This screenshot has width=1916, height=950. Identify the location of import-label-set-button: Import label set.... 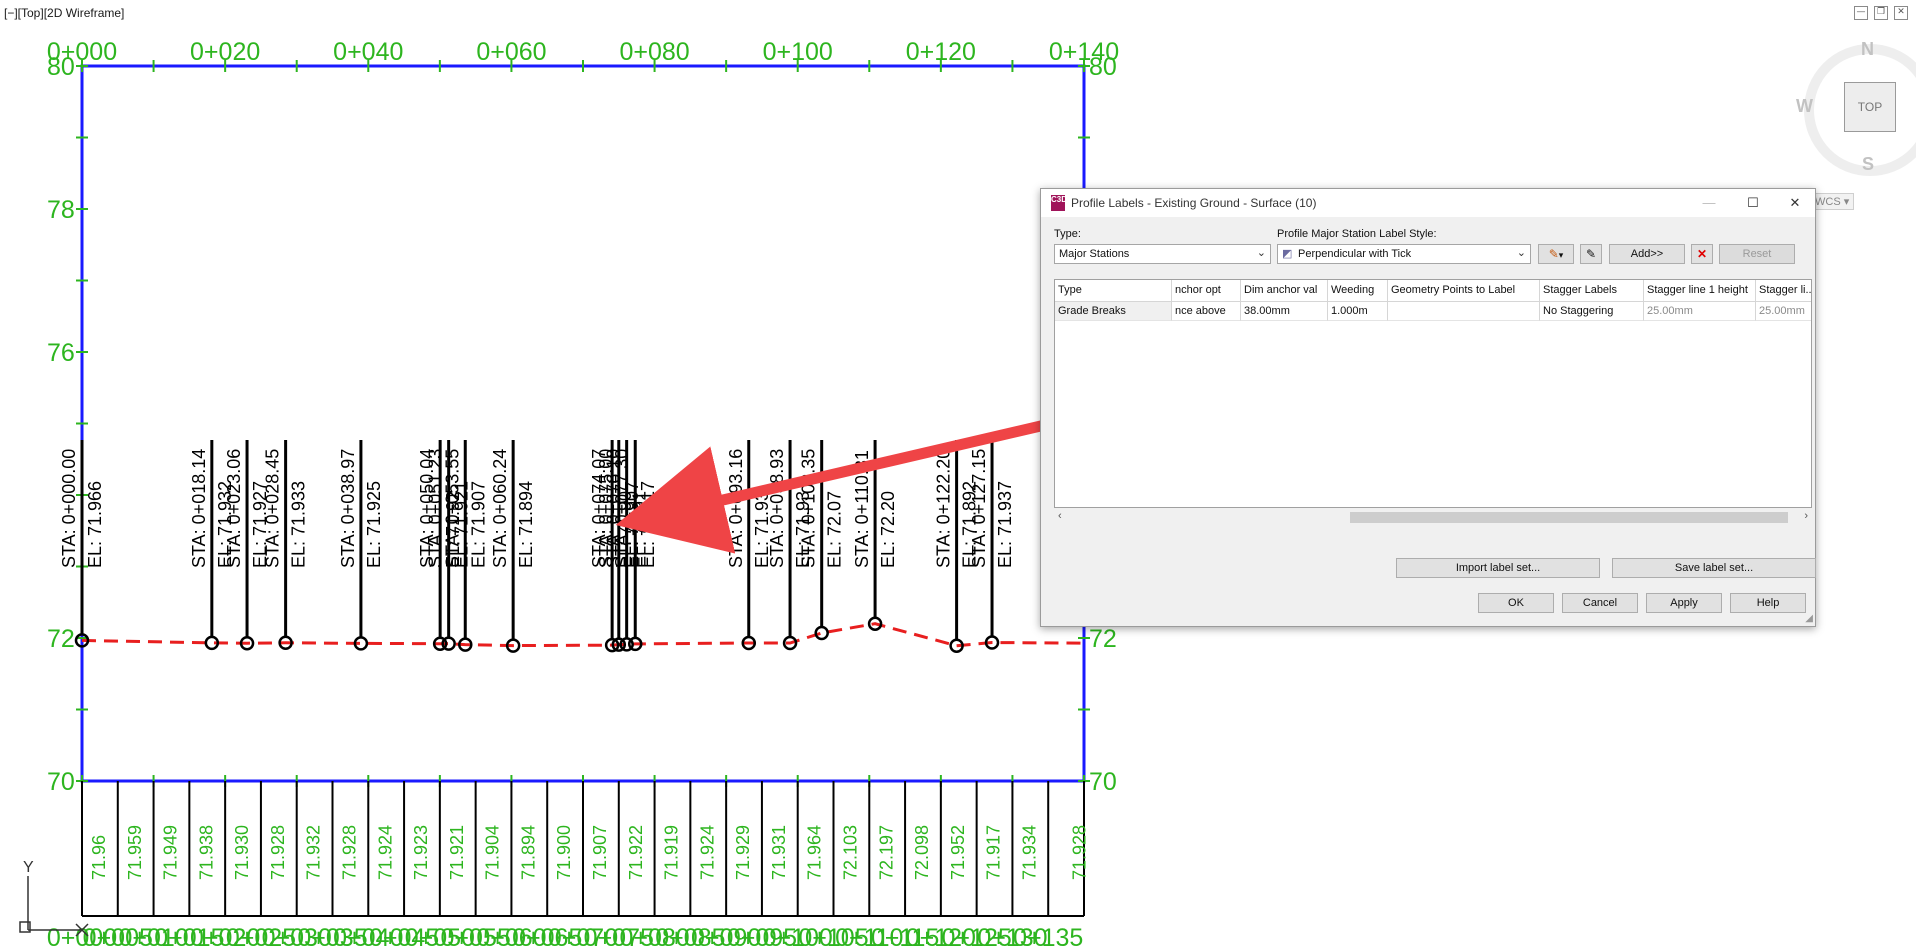
(1498, 568).